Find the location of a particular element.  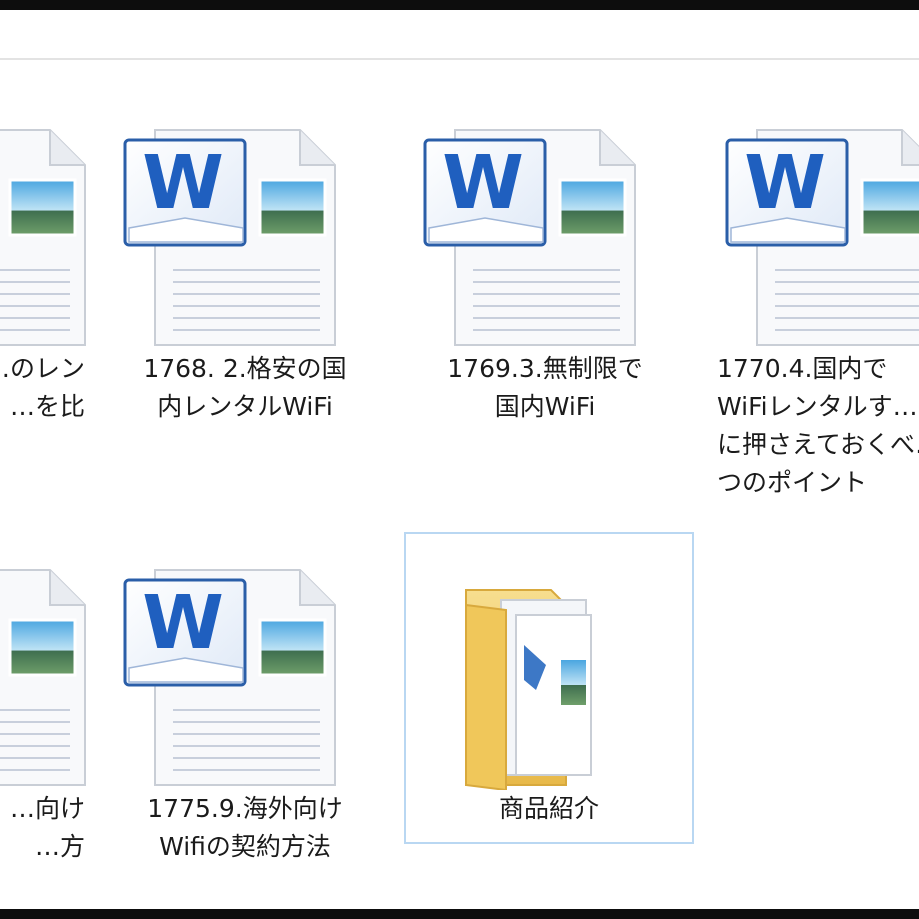

file-item-word-document: …のレン …を比 is located at coordinates (50, 268).